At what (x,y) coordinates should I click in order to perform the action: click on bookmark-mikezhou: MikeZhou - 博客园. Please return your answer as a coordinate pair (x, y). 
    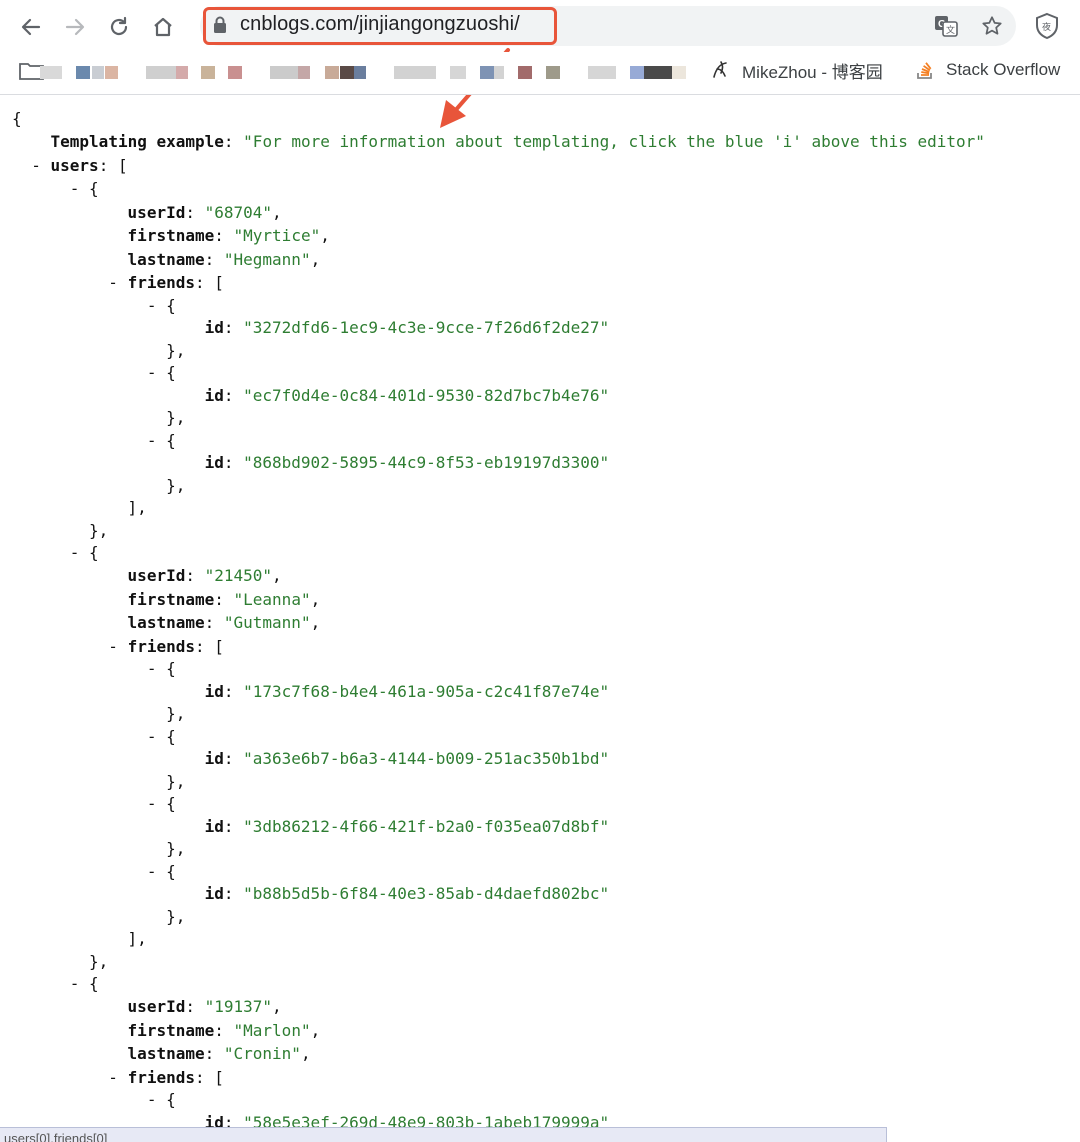
    Looking at the image, I should click on (796, 70).